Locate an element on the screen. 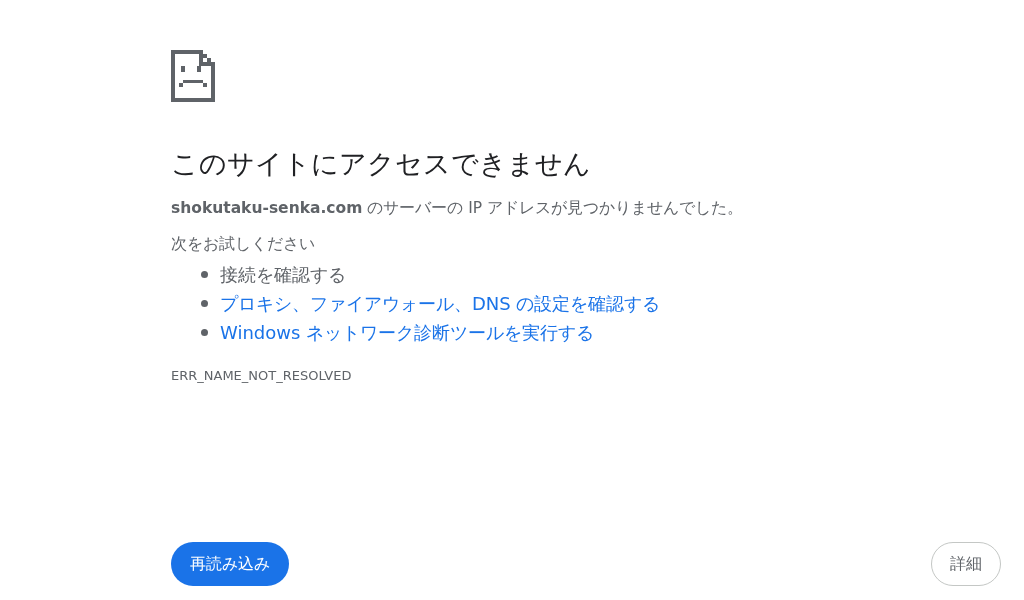 This screenshot has height=600, width=1024. suggestions-title: 次をお試しください is located at coordinates (243, 244).